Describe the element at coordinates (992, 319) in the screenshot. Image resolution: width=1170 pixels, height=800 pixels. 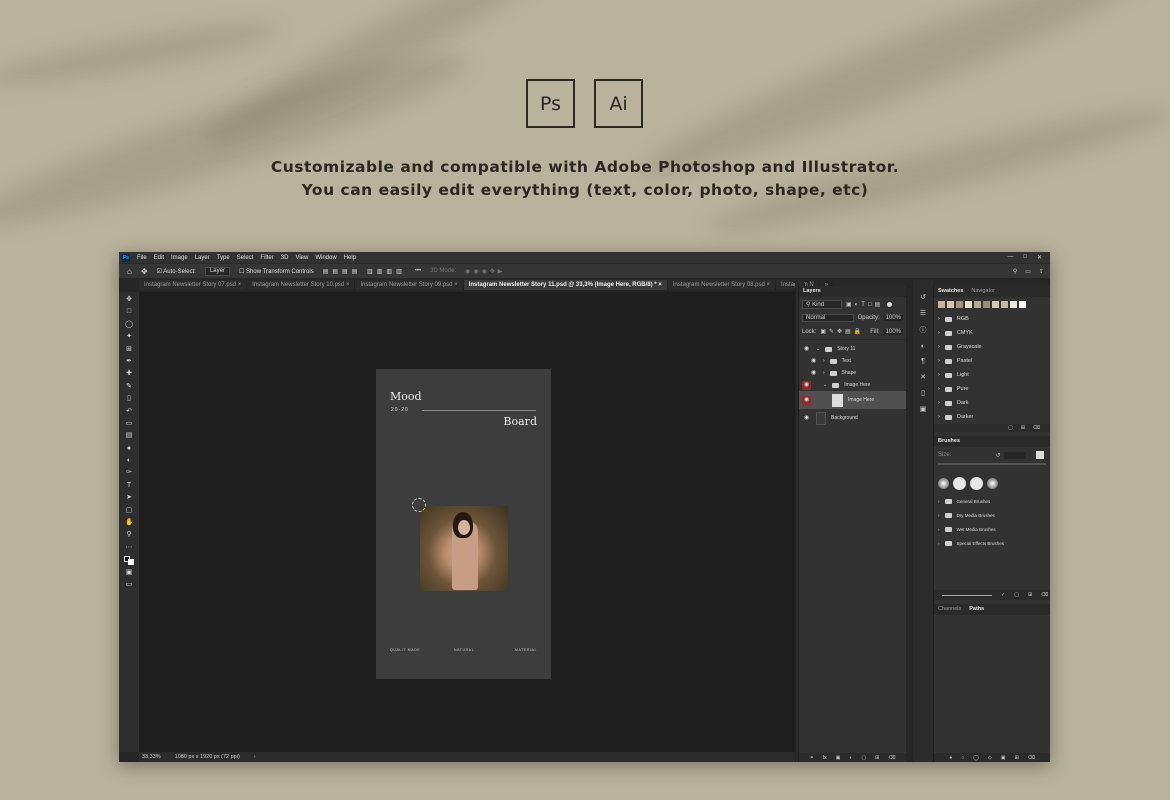
I see `swatch-group: › RGB` at that location.